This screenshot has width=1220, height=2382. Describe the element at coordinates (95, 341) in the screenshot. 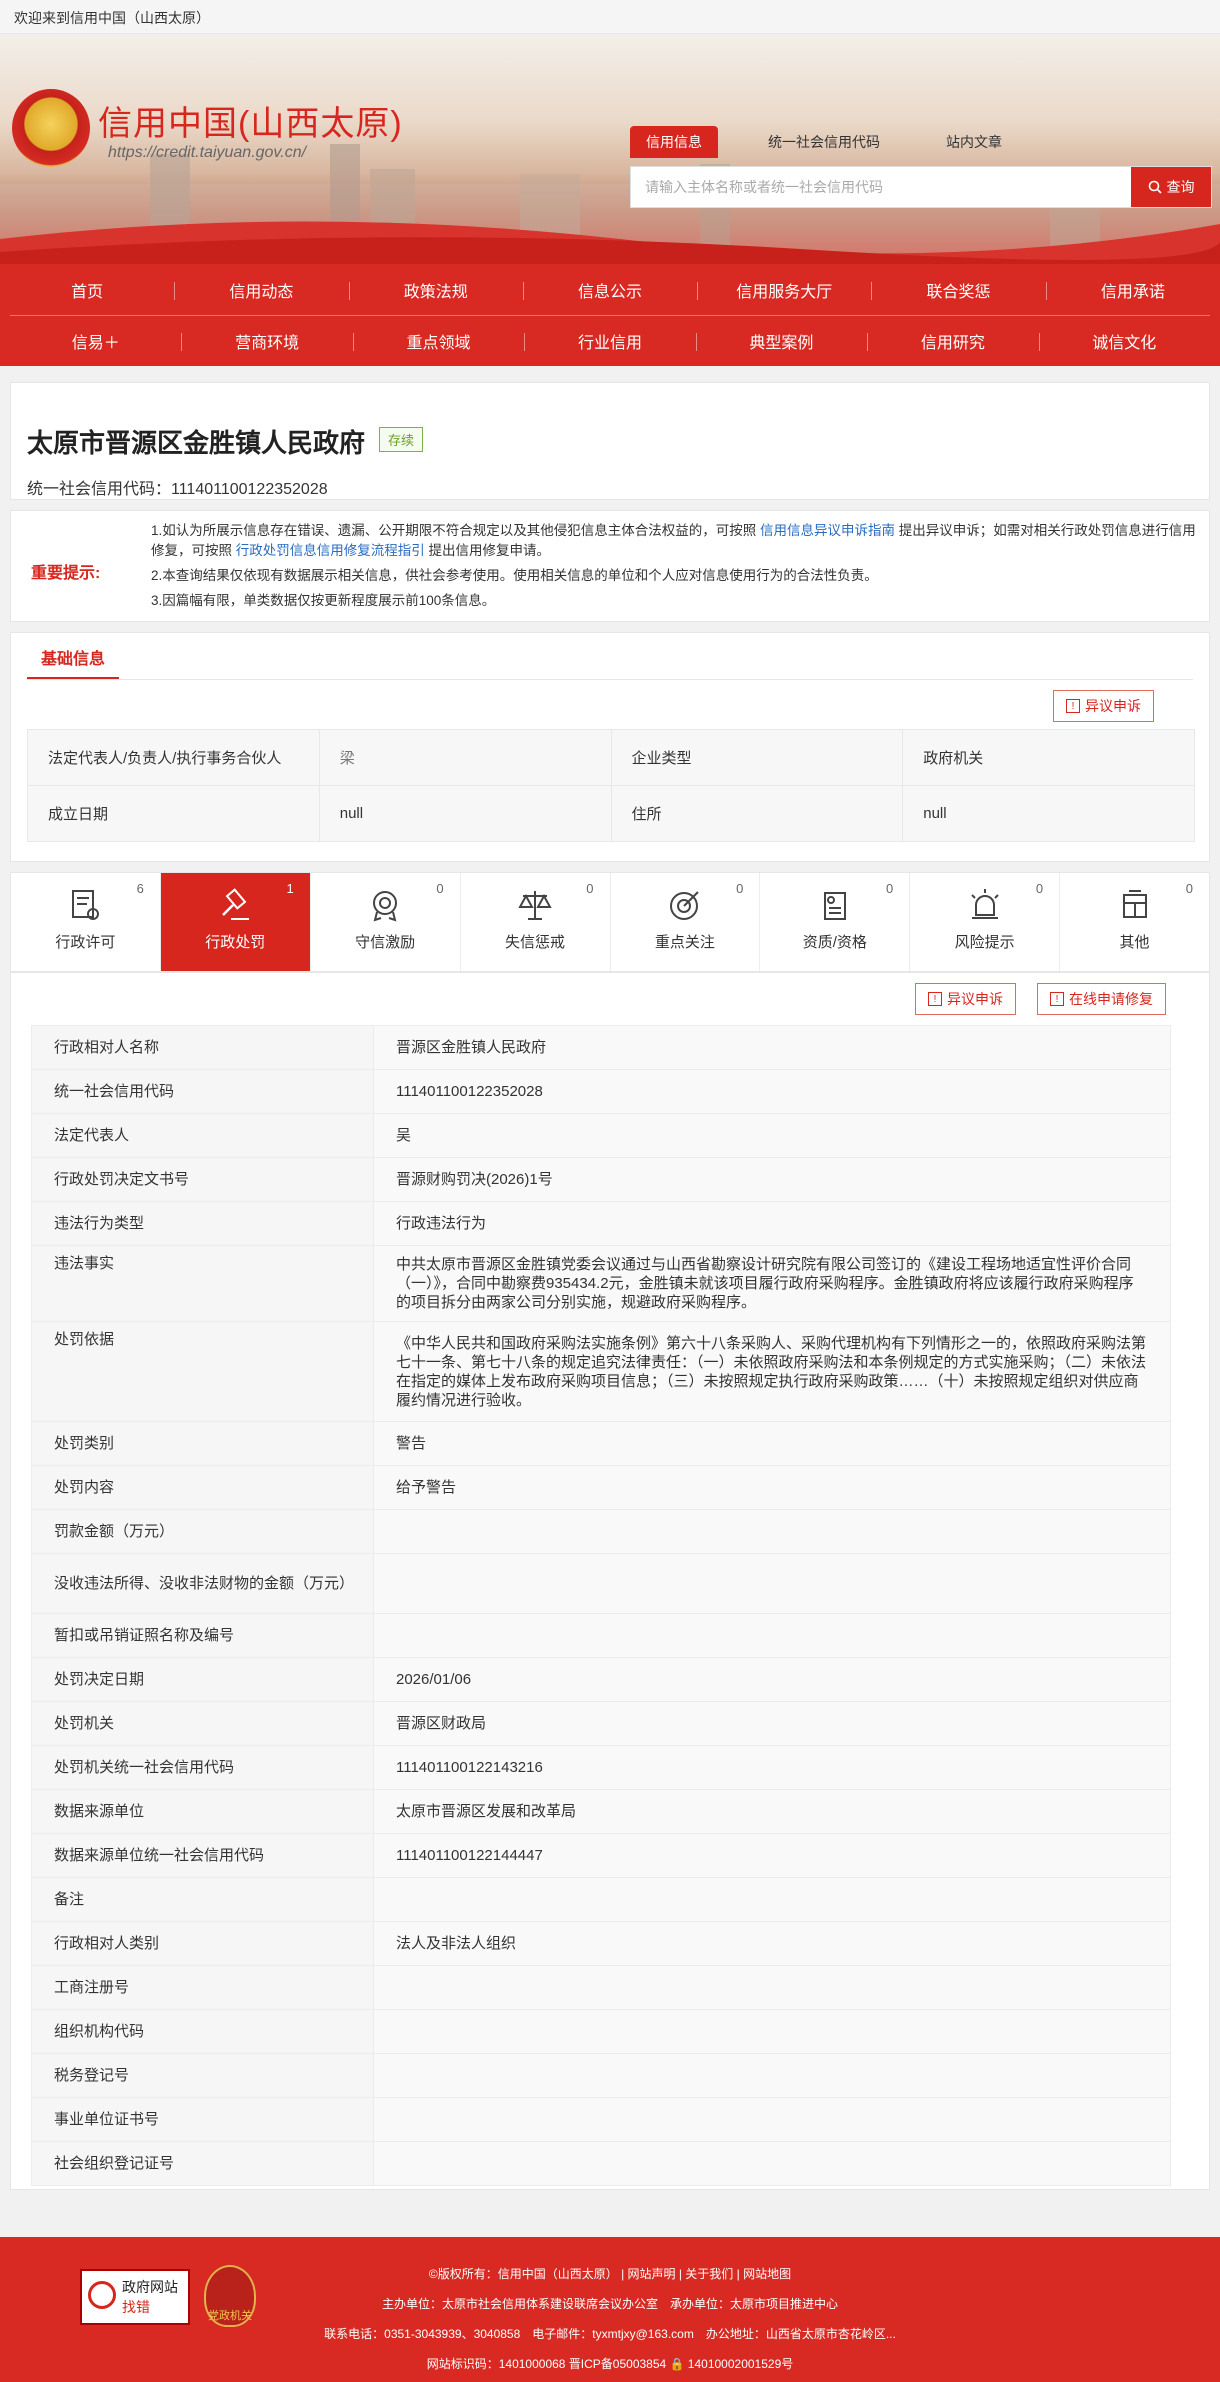

I see `nav-item-xinyi: 信易＋` at that location.